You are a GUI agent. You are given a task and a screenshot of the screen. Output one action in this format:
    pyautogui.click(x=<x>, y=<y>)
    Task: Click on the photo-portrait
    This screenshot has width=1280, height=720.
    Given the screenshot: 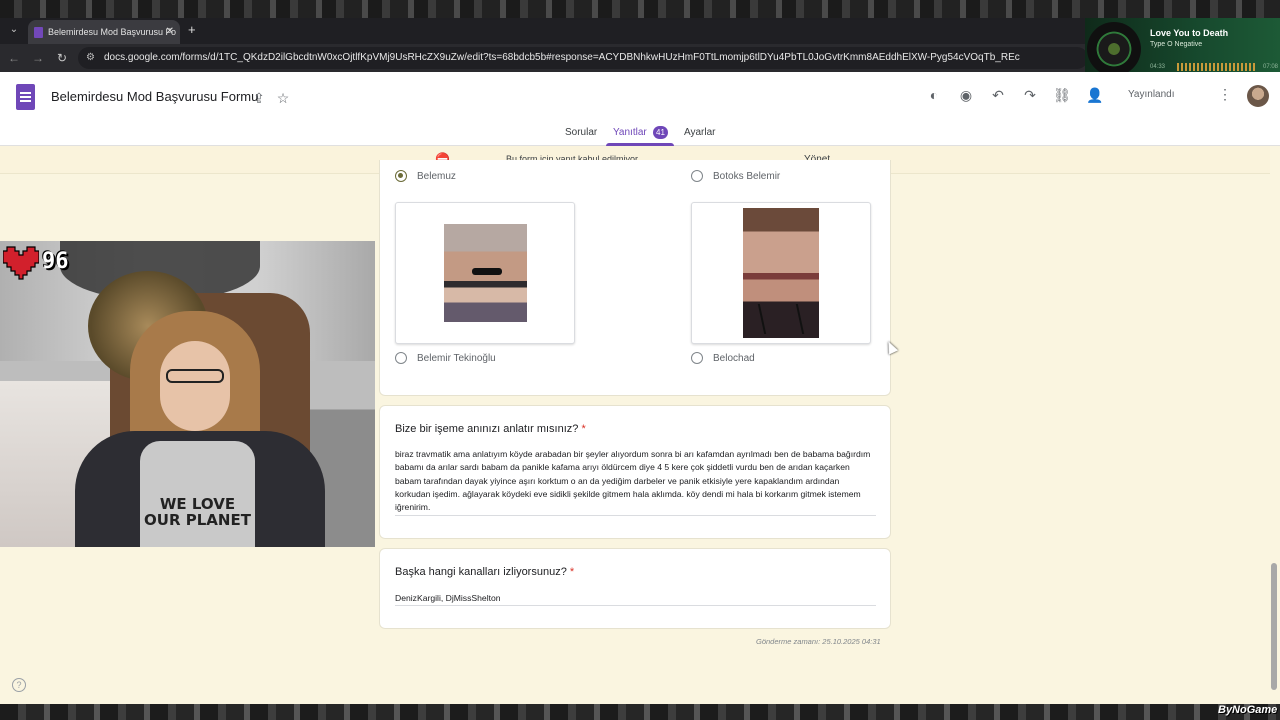 What is the action you would take?
    pyautogui.click(x=781, y=273)
    